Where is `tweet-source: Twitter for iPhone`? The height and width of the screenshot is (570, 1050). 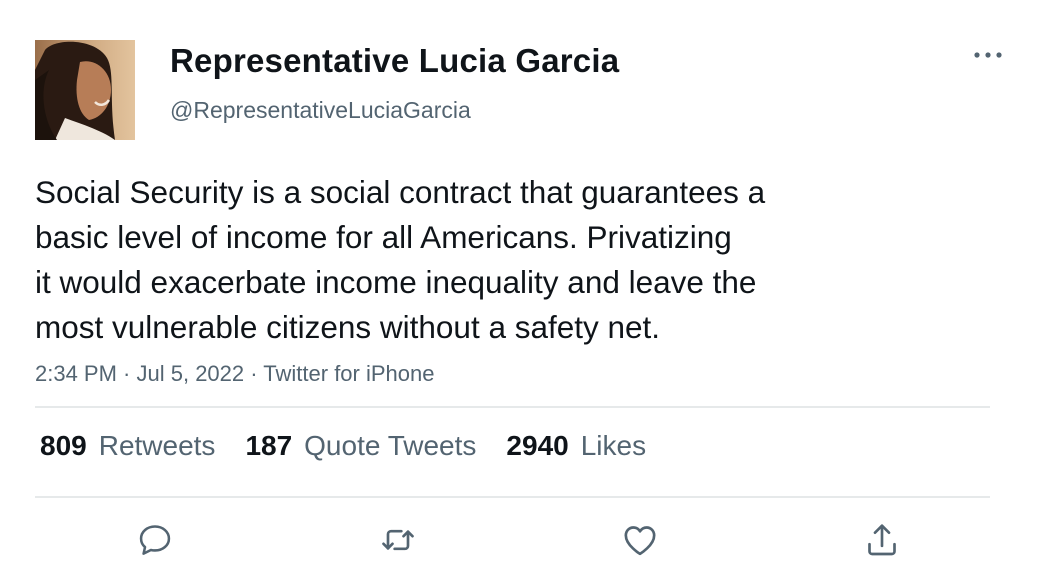
tweet-source: Twitter for iPhone is located at coordinates (348, 373).